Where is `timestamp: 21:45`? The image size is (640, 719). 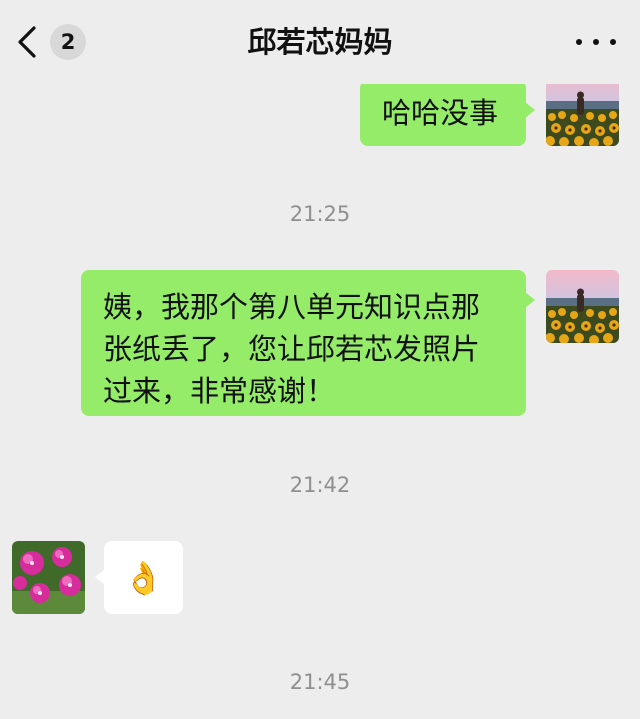
timestamp: 21:45 is located at coordinates (320, 682).